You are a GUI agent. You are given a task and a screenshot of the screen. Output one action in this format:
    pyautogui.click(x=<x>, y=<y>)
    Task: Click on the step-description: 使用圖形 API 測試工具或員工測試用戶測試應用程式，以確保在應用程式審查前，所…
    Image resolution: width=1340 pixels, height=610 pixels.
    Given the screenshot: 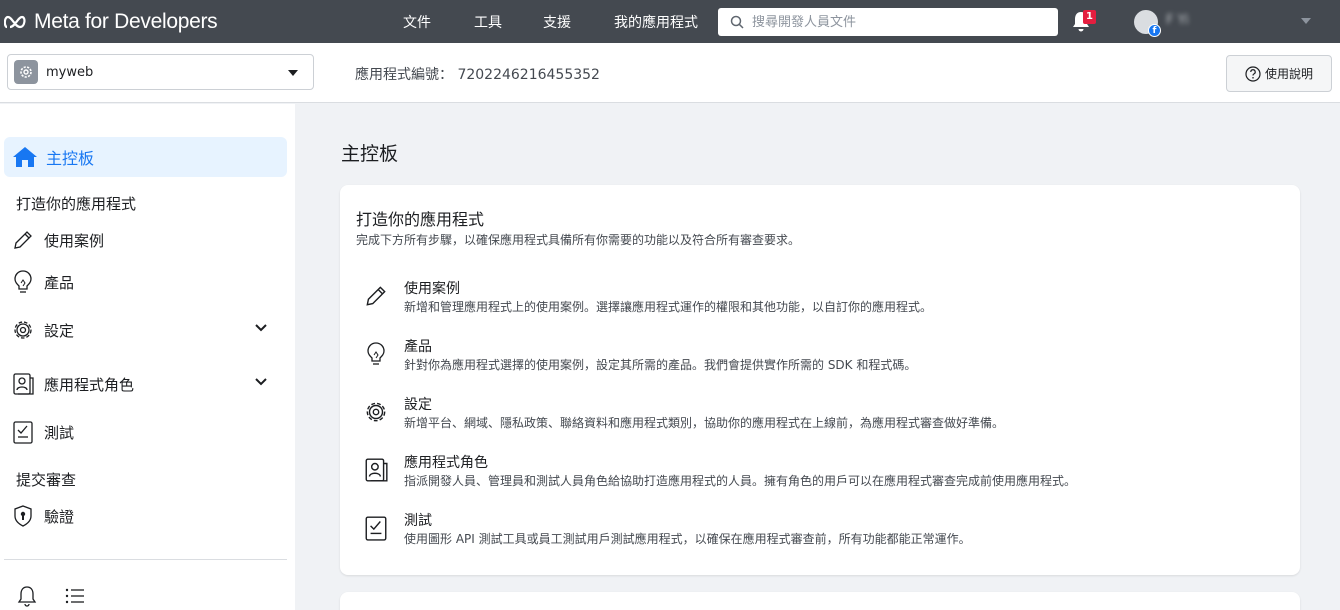 What is the action you would take?
    pyautogui.click(x=687, y=539)
    